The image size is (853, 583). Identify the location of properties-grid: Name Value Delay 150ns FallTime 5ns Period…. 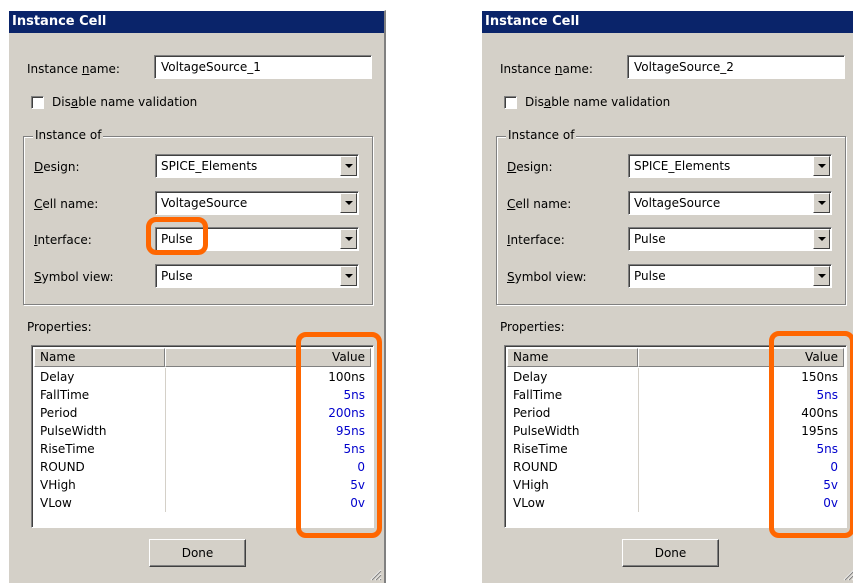
(675, 436).